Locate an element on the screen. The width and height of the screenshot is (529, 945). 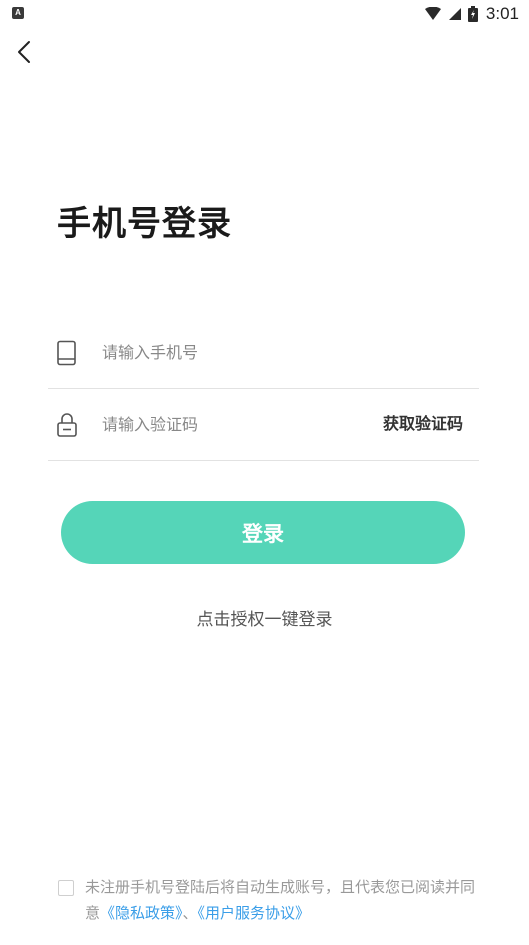
chevron-left-icon is located at coordinates (24, 52).